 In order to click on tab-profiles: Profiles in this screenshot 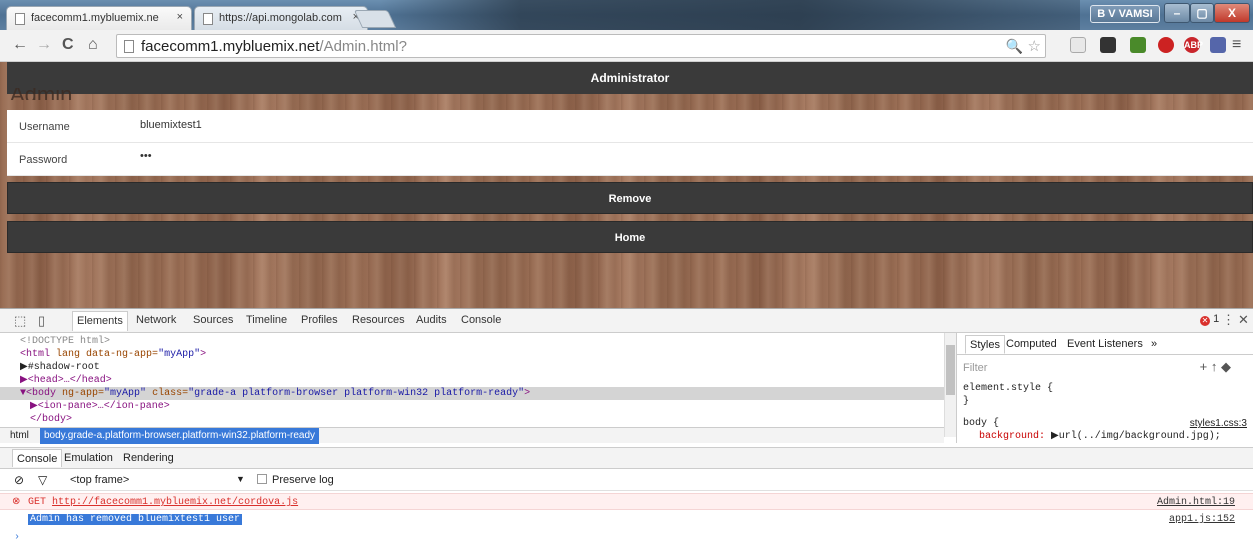, I will do `click(319, 320)`.